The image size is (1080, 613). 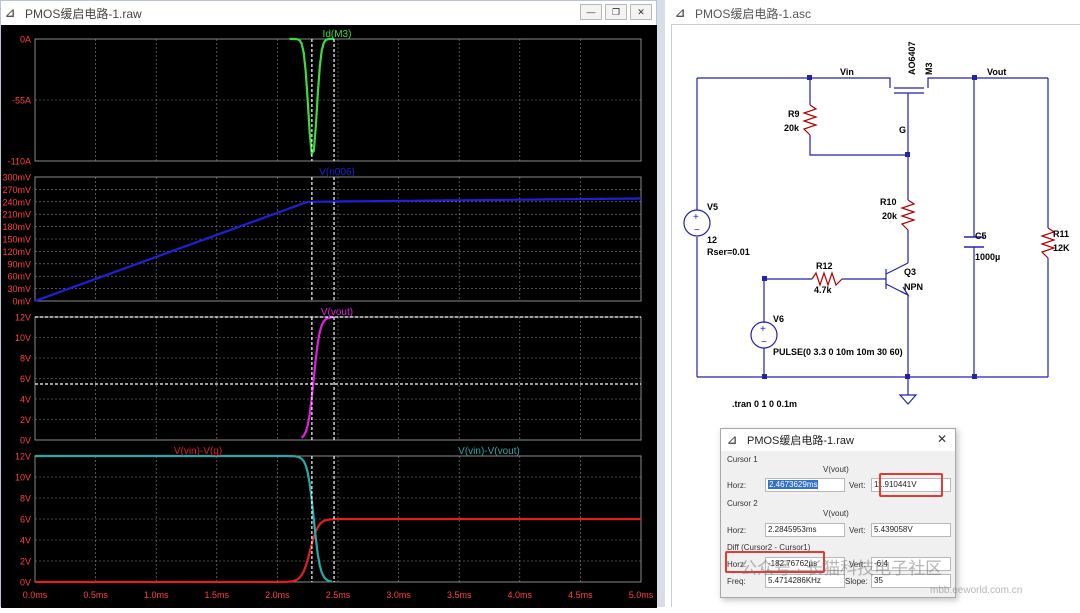 What do you see at coordinates (800, 441) in the screenshot?
I see `cursor-dialog-title: PMOS缓启电路-1.raw` at bounding box center [800, 441].